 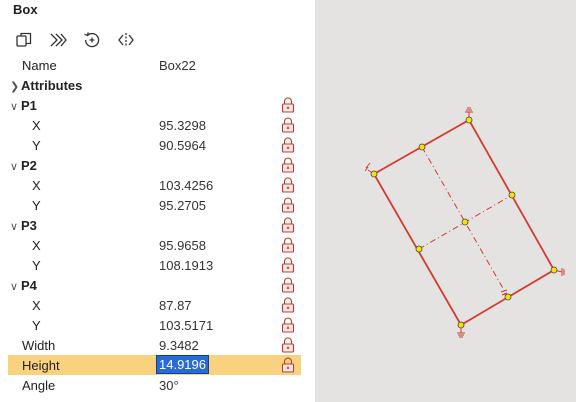 I want to click on attributes-group: ❯ Attributes, so click(x=46, y=85).